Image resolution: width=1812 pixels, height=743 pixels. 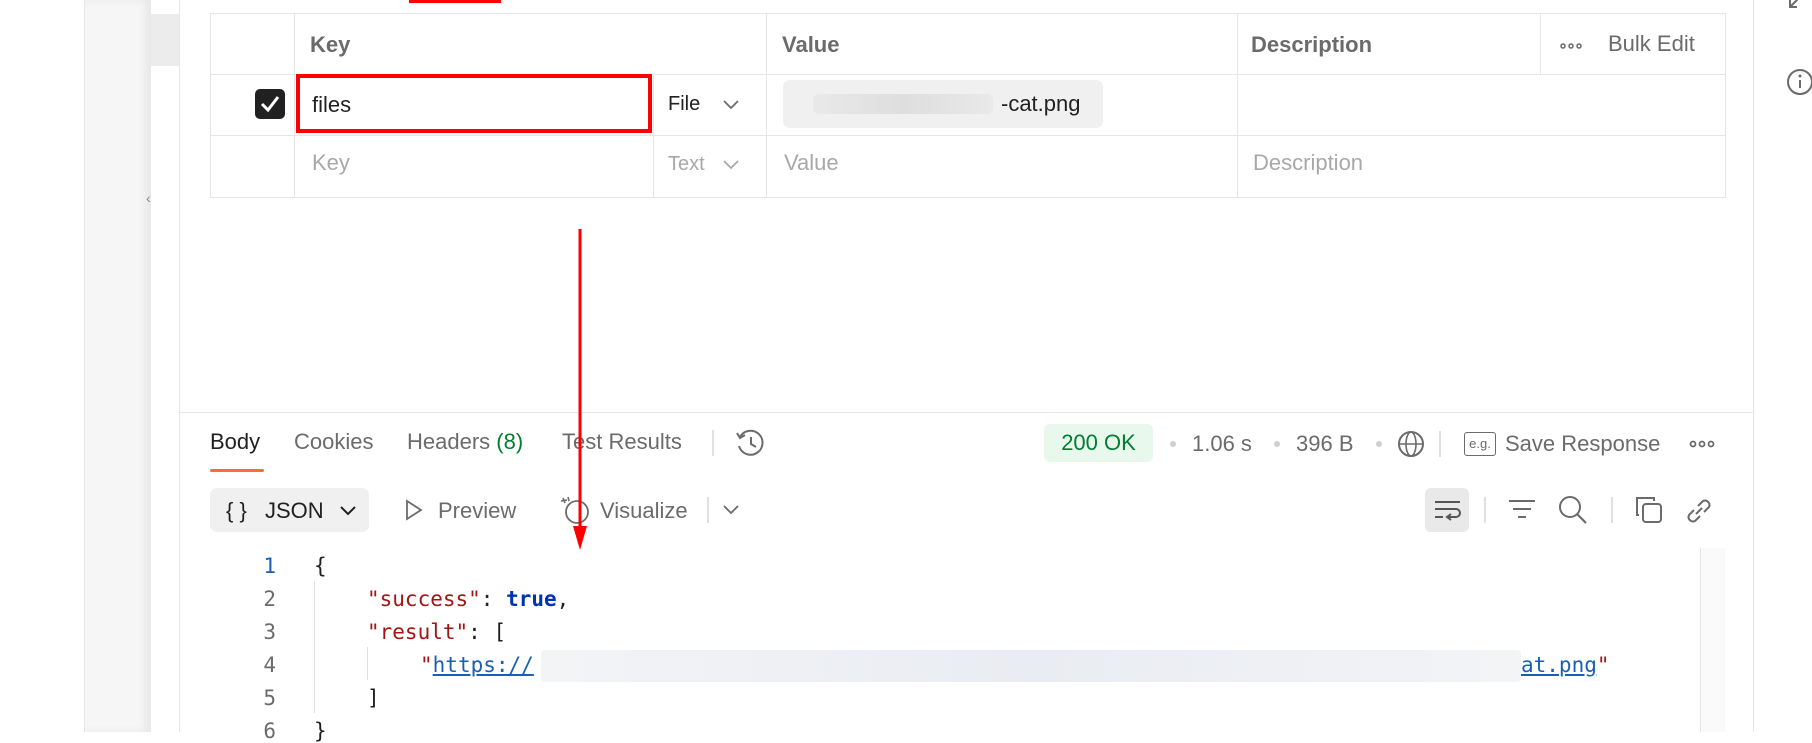 I want to click on code-line-6: }, so click(x=320, y=731).